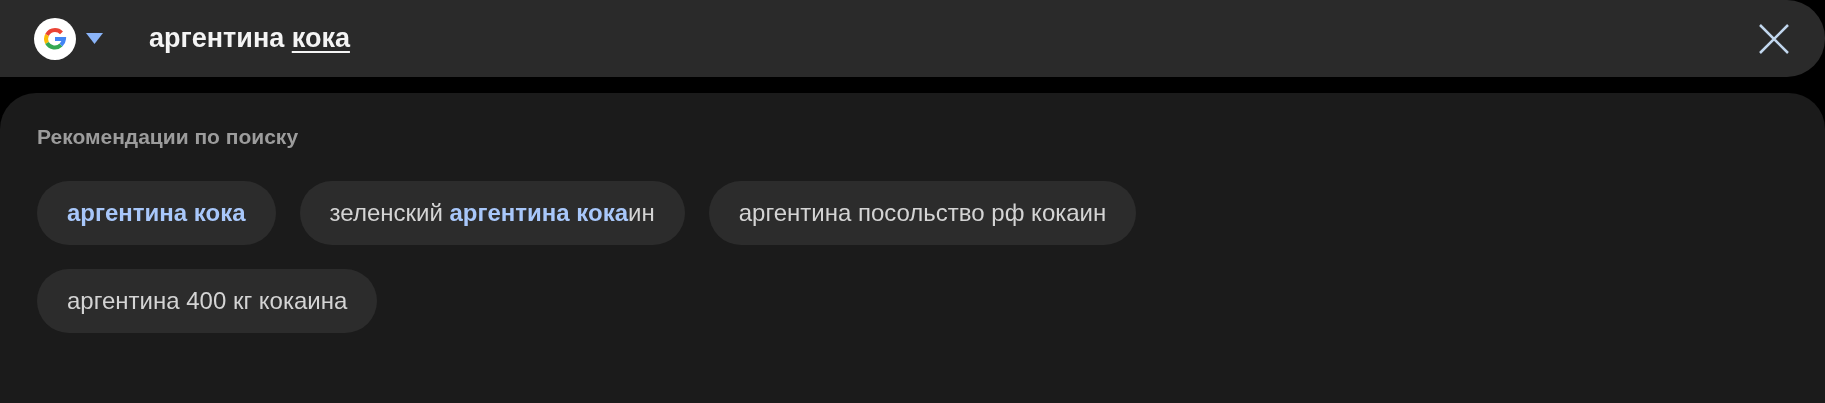 The height and width of the screenshot is (403, 1825). What do you see at coordinates (922, 213) in the screenshot?
I see `suggestion-chip: аргентина посольство рф кокаин` at bounding box center [922, 213].